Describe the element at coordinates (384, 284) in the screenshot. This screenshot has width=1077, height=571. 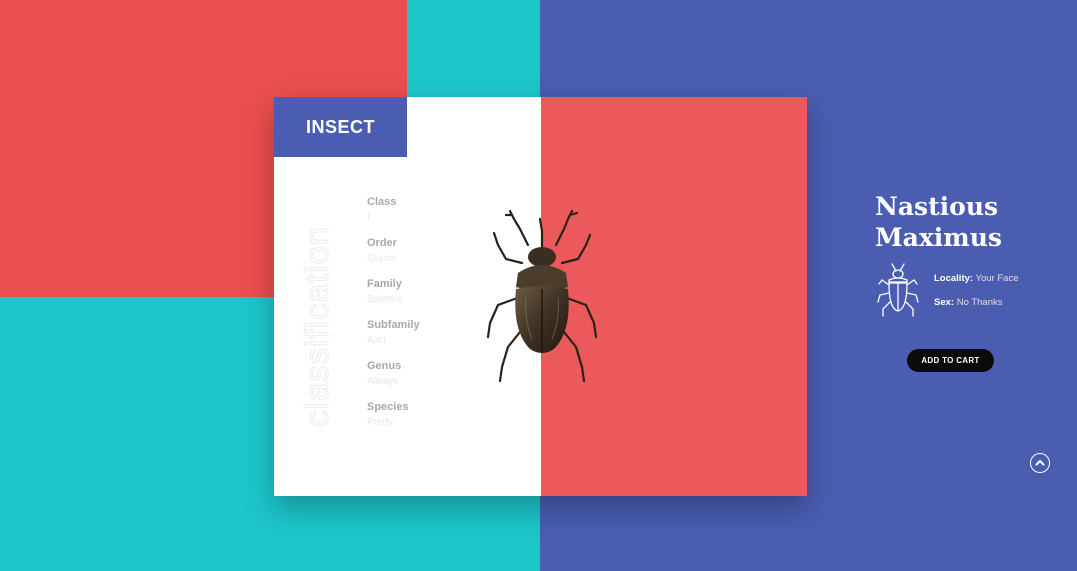
I see `classification-key: Family` at that location.